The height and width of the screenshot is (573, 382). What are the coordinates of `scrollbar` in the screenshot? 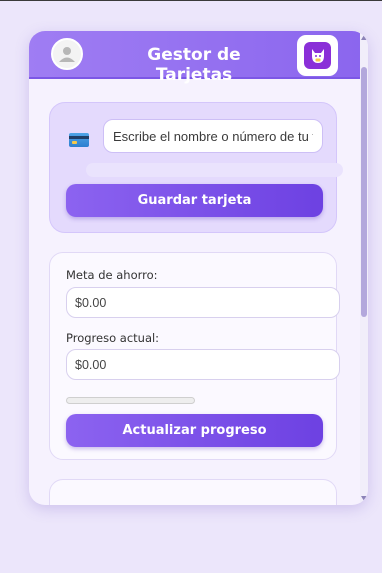 It's located at (364, 268).